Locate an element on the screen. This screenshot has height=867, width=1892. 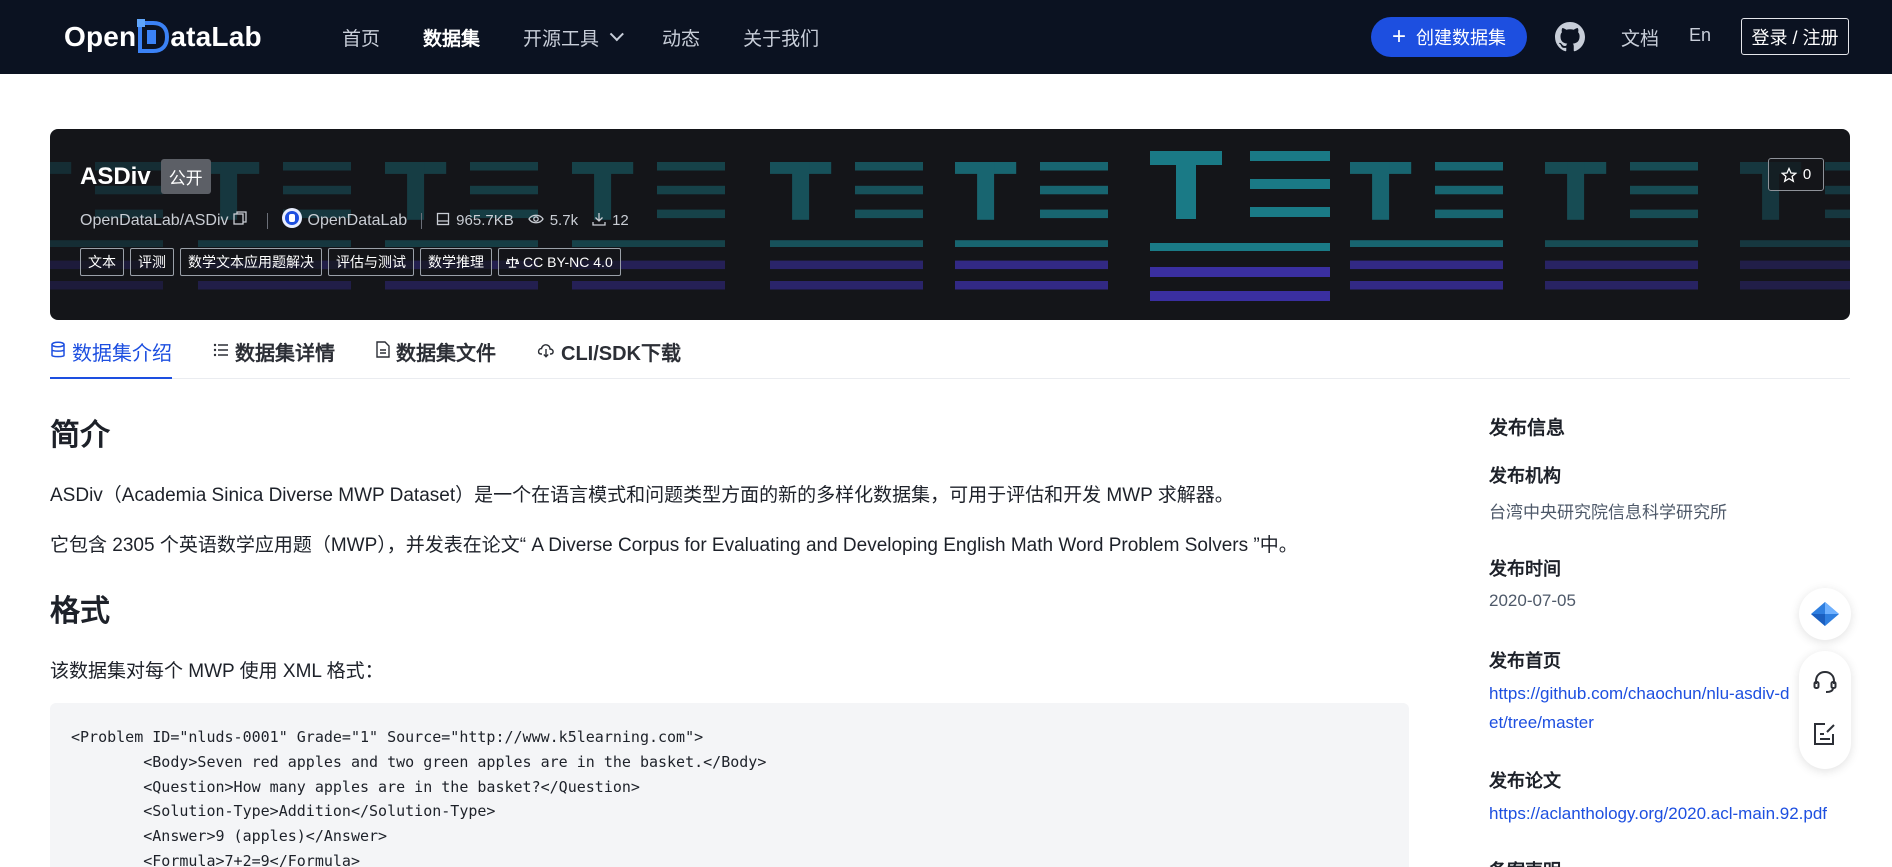
assistant-logo-icon is located at coordinates (1825, 614).